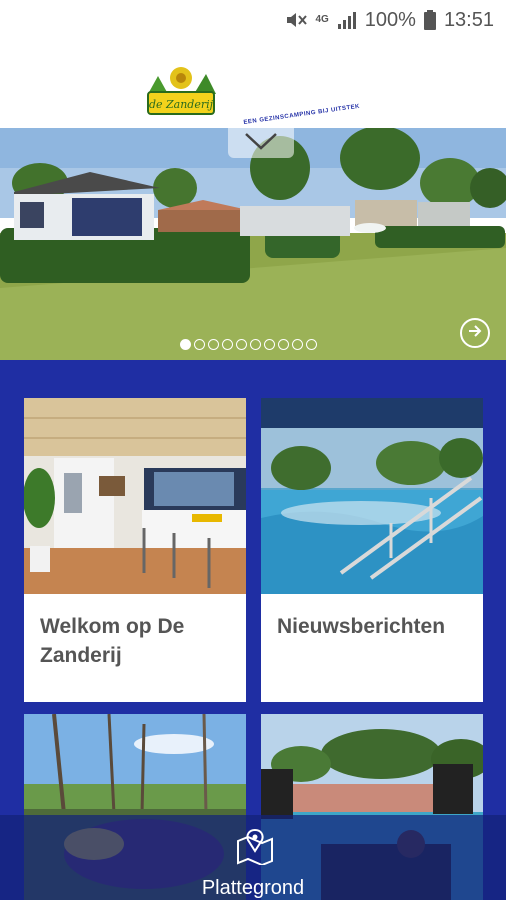  What do you see at coordinates (322, 19) in the screenshot?
I see `network-type: 4G` at bounding box center [322, 19].